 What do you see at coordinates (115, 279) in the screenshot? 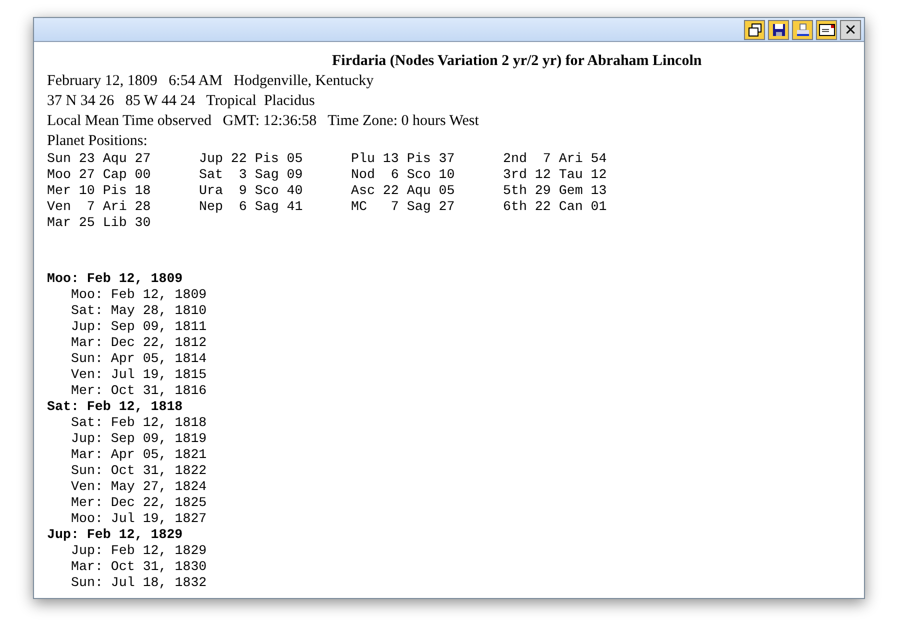
I see `period-heading: Moo: Feb 12, 1809` at bounding box center [115, 279].